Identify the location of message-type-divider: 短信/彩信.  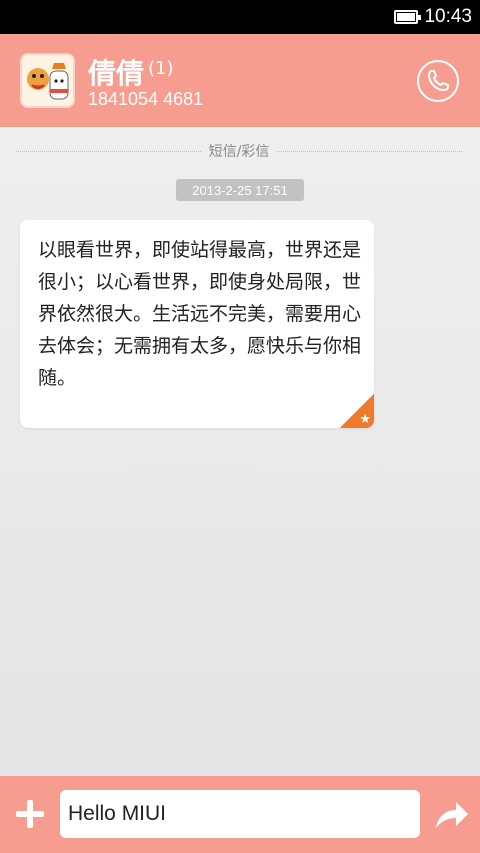
(239, 151).